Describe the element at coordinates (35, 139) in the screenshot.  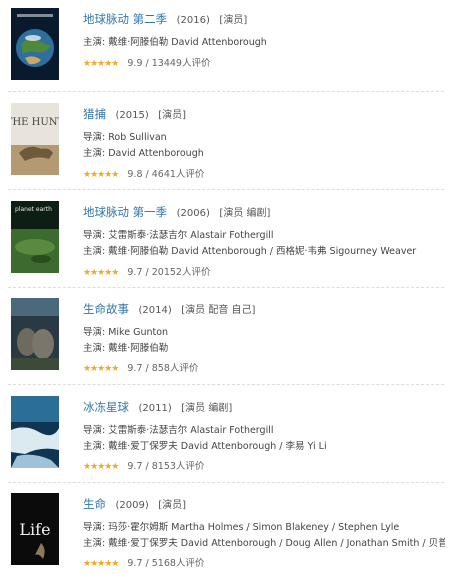
I see `hunt-poster: THE HUNT` at that location.